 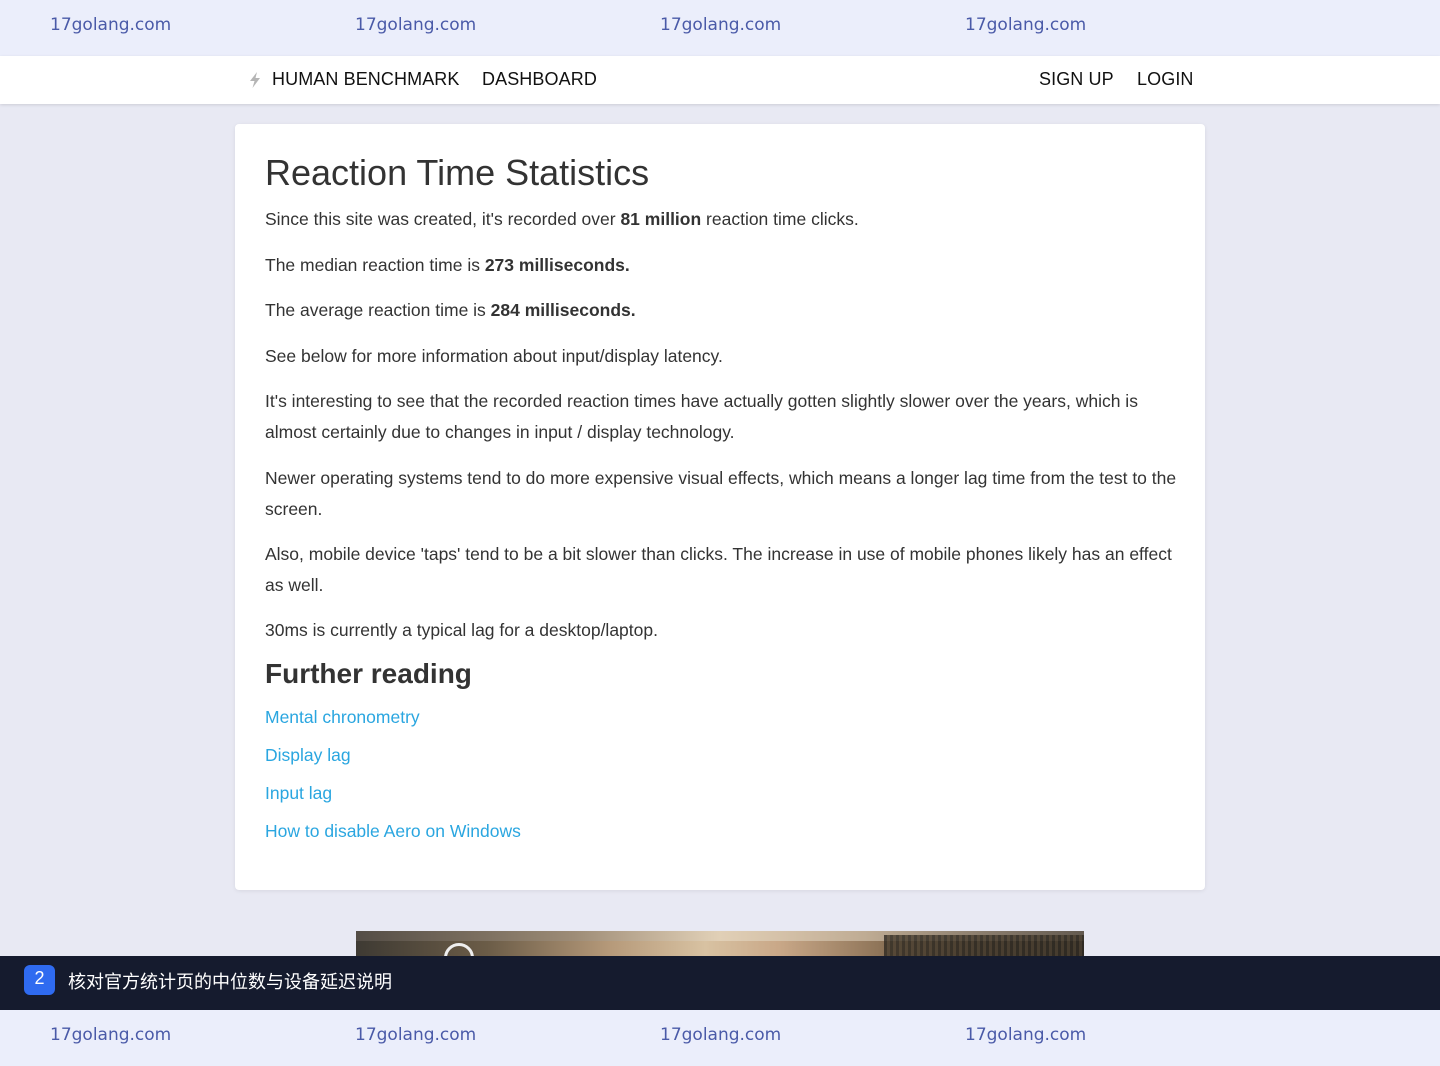 What do you see at coordinates (661, 219) in the screenshot?
I see `total-clicks-value: 81 million` at bounding box center [661, 219].